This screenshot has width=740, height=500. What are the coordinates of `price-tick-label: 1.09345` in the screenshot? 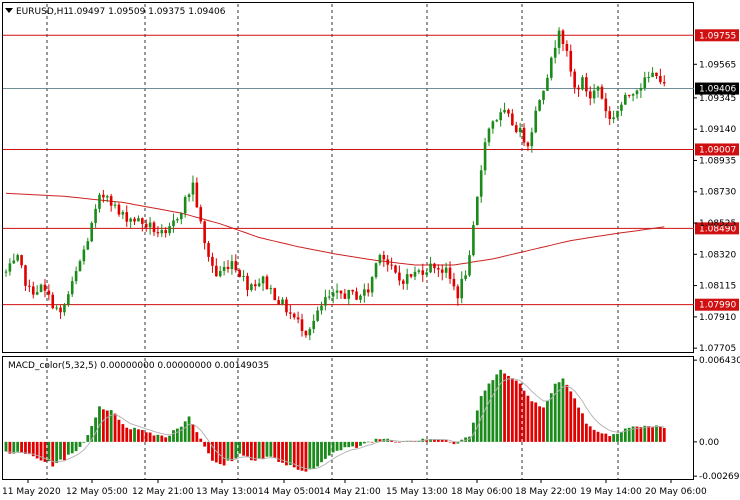 It's located at (717, 99).